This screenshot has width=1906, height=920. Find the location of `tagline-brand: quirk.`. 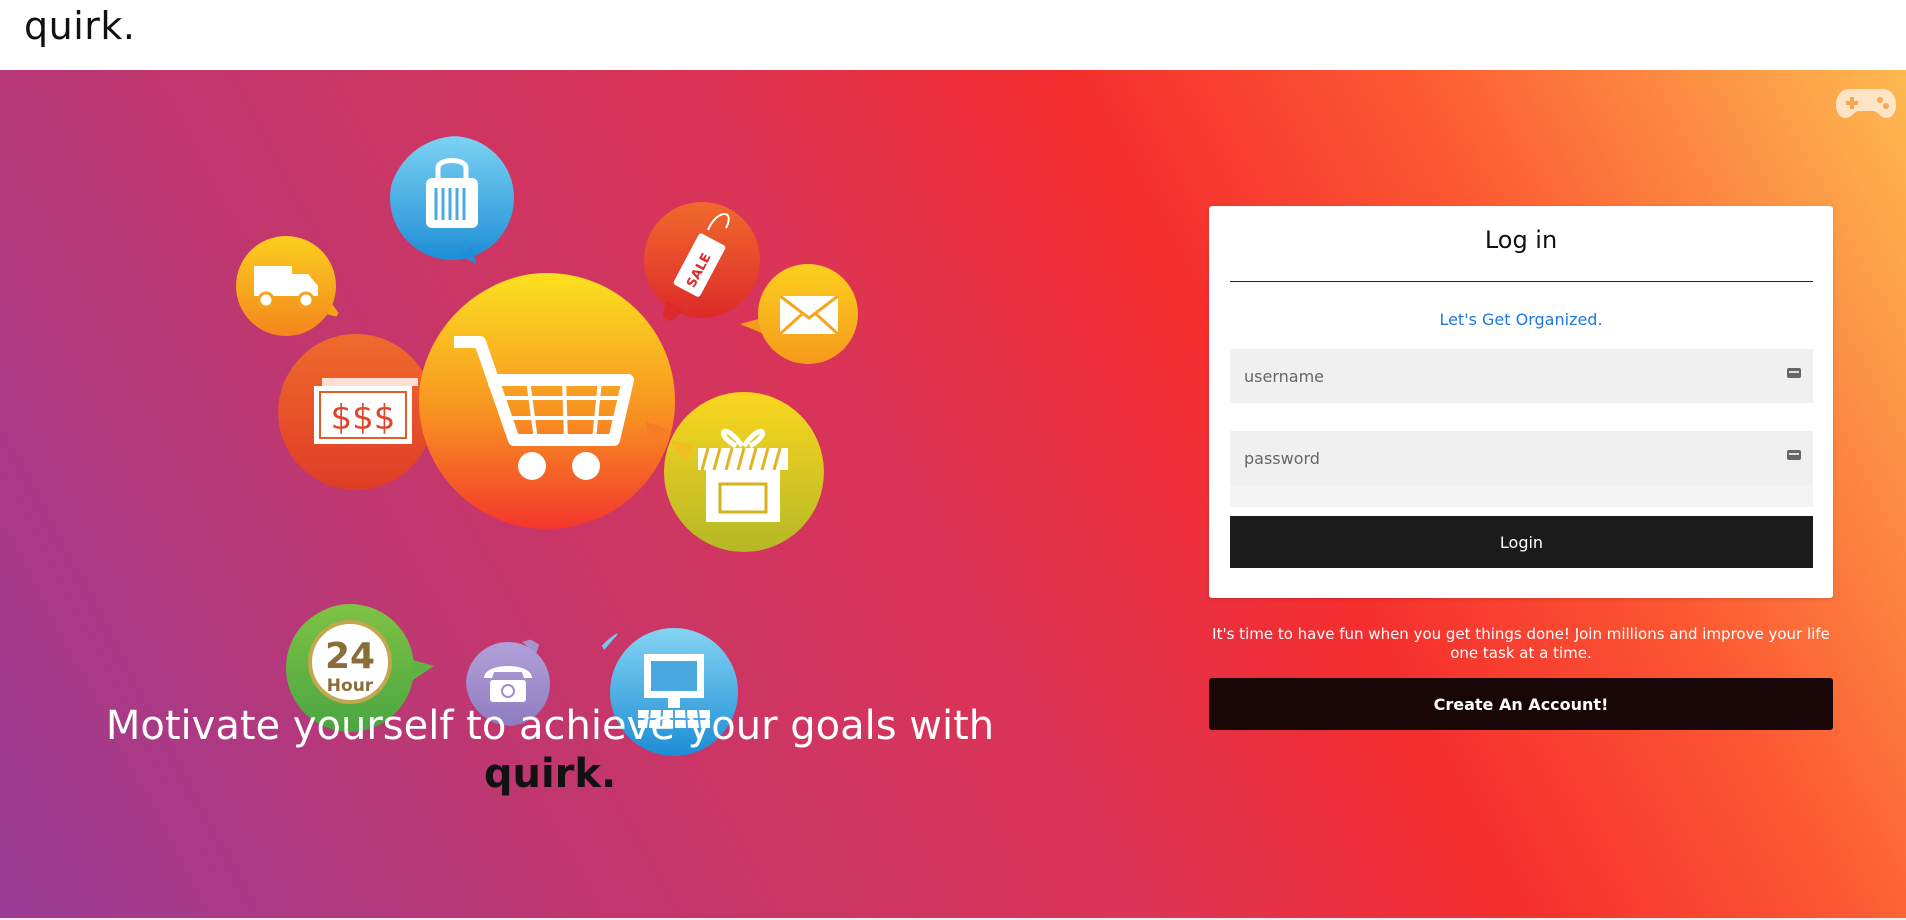

tagline-brand: quirk. is located at coordinates (550, 774).